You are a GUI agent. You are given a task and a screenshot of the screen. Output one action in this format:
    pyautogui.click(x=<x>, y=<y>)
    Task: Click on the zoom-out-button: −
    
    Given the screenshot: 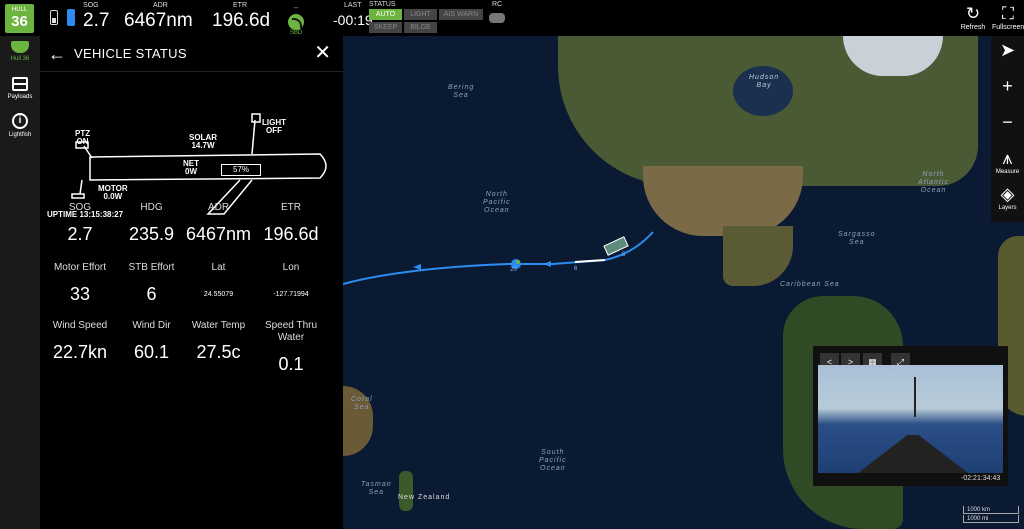 What is the action you would take?
    pyautogui.click(x=1007, y=126)
    